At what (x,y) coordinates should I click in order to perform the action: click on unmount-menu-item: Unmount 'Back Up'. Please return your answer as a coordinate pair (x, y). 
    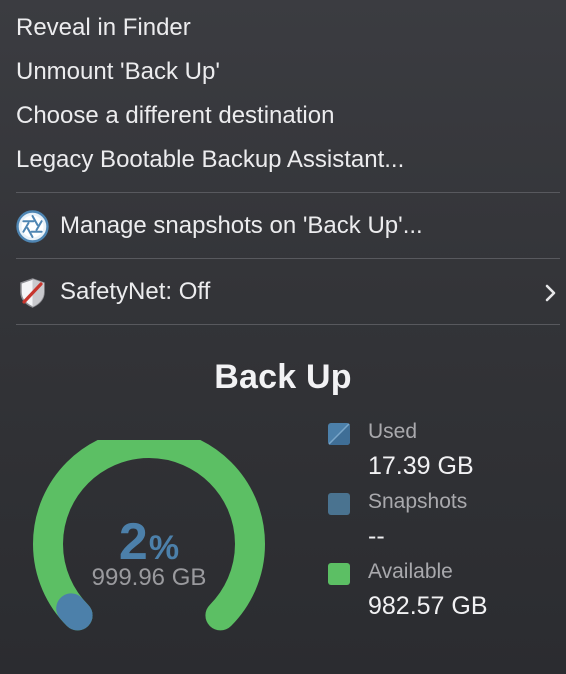
    Looking at the image, I should click on (283, 72).